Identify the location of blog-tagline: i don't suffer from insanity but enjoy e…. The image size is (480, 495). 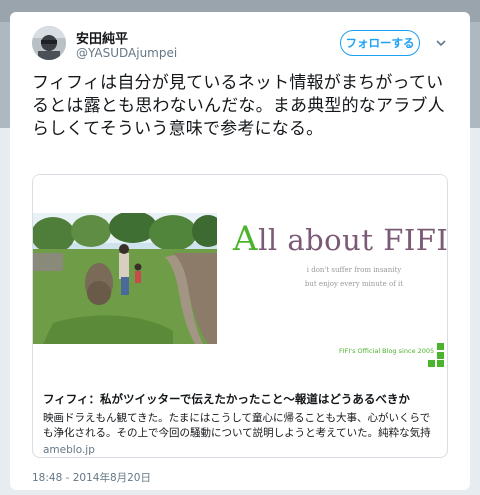
(354, 277).